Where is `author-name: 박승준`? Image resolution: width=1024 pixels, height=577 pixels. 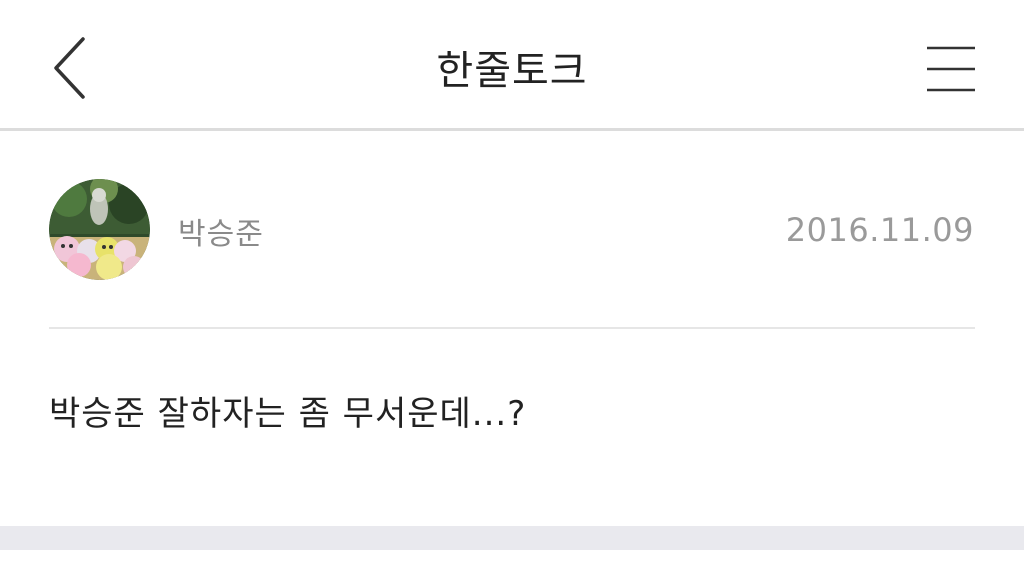
author-name: 박승준 is located at coordinates (221, 231).